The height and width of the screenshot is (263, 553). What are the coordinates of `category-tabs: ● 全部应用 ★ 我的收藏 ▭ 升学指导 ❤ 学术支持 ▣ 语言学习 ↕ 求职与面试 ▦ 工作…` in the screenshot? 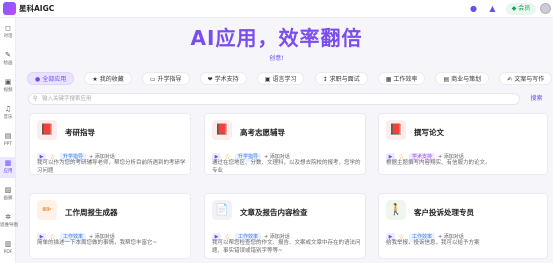 It's located at (290, 78).